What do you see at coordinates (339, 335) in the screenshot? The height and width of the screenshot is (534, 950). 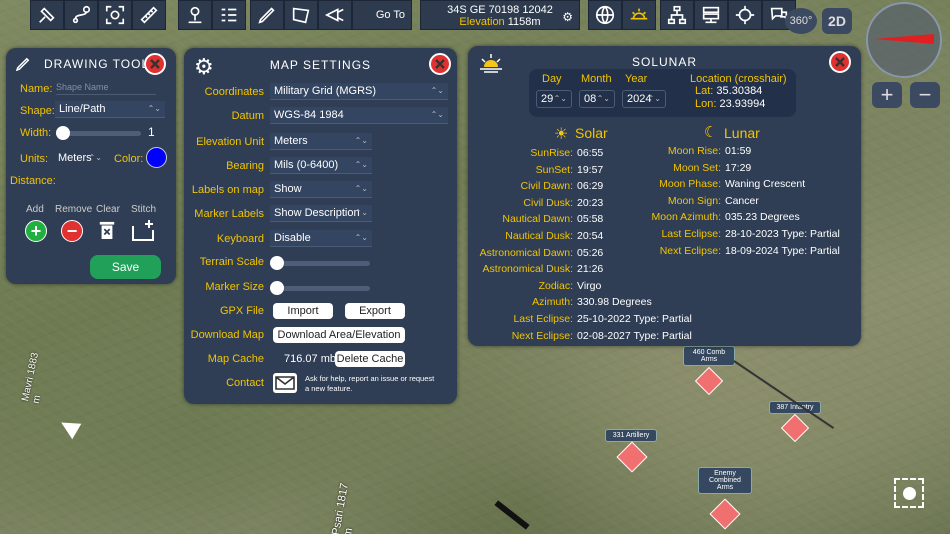 I see `download-area-button: Download Area/Elevation` at bounding box center [339, 335].